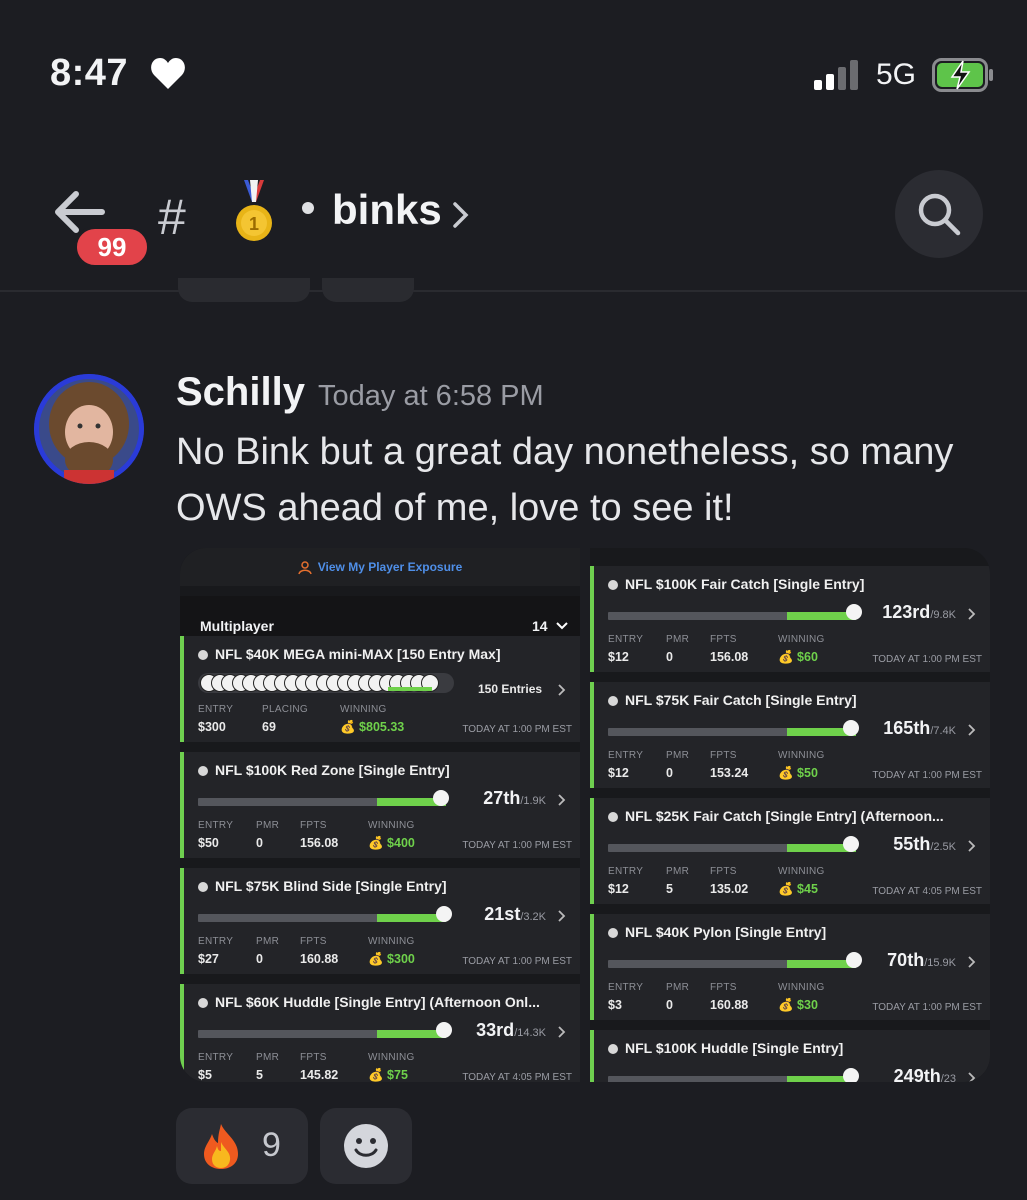  Describe the element at coordinates (896, 74) in the screenshot. I see `network-label: 5G` at that location.